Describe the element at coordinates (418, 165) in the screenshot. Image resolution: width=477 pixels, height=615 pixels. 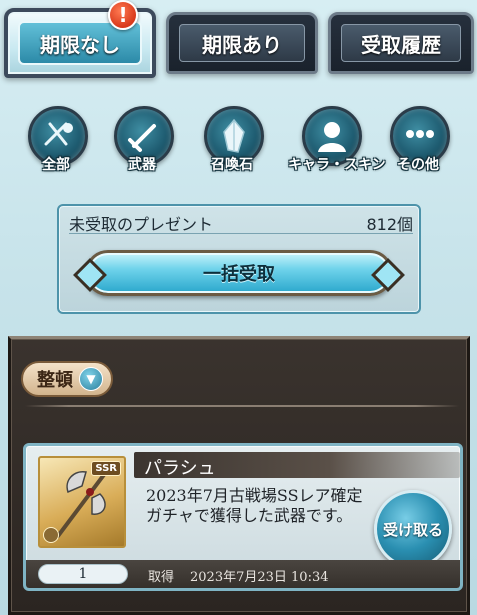
I see `category-label: その他` at that location.